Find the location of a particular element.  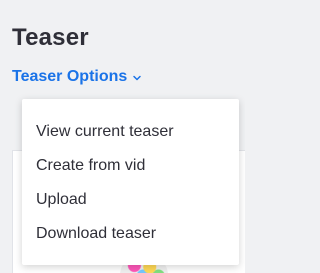

teaser-options-dropdown: Teaser Options is located at coordinates (77, 77).